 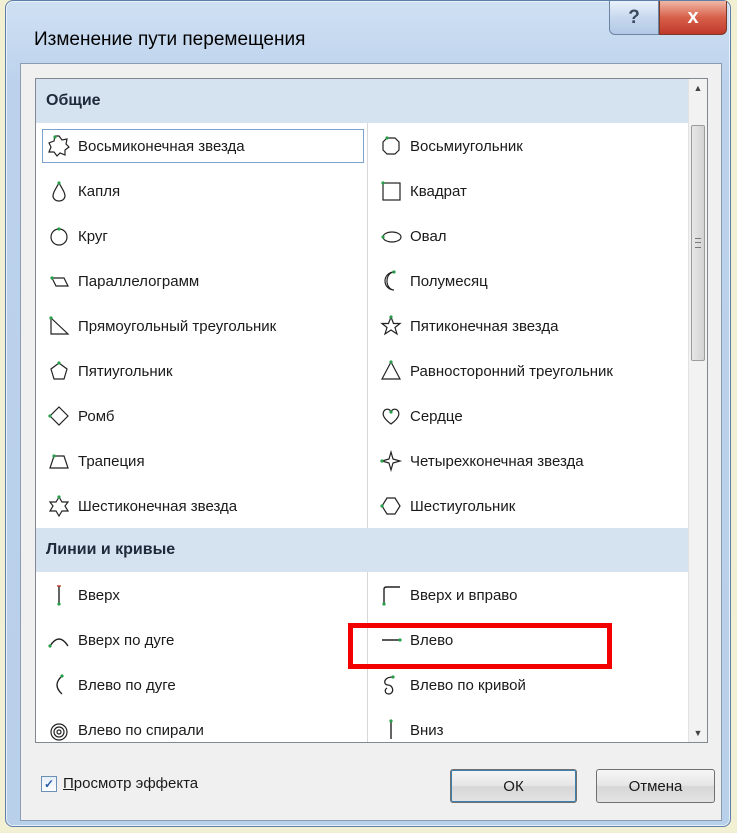 What do you see at coordinates (131, 783) in the screenshot?
I see `preview-label: Просмотр эффекта` at bounding box center [131, 783].